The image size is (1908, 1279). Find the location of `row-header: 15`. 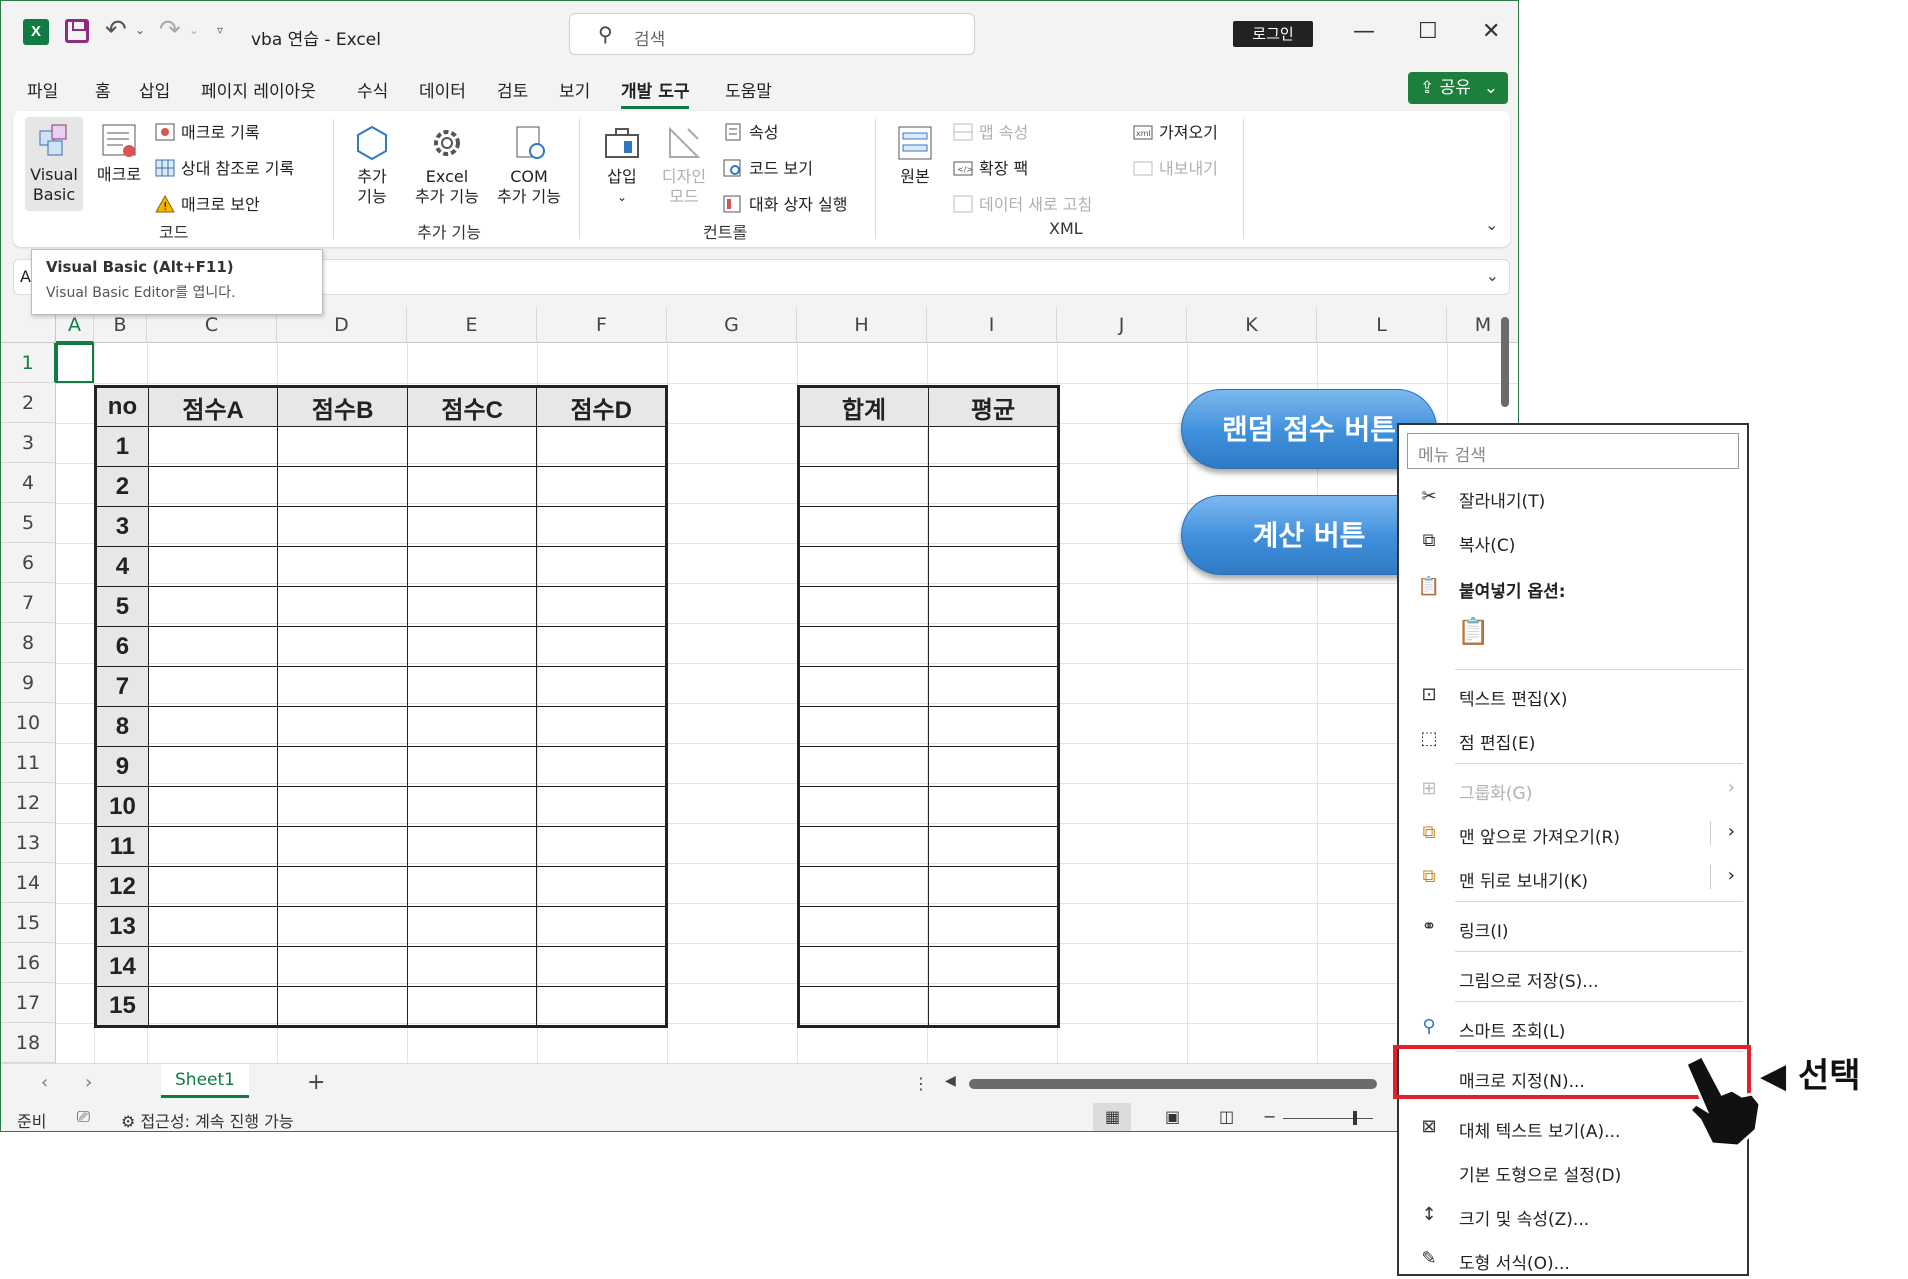

row-header: 15 is located at coordinates (28, 923).